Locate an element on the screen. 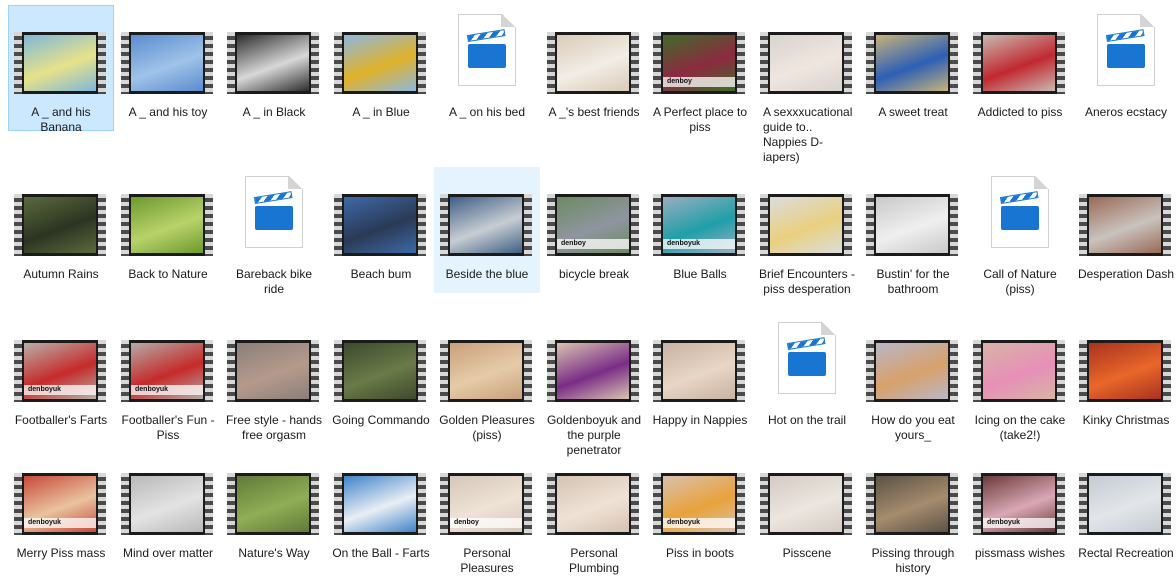 Image resolution: width=1176 pixels, height=576 pixels. file-item: Nature's Way is located at coordinates (274, 509).